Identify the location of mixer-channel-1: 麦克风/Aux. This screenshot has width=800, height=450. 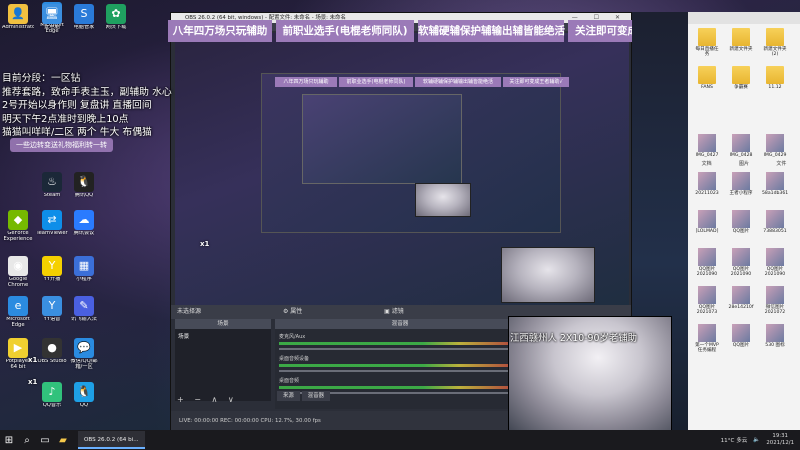
(399, 342).